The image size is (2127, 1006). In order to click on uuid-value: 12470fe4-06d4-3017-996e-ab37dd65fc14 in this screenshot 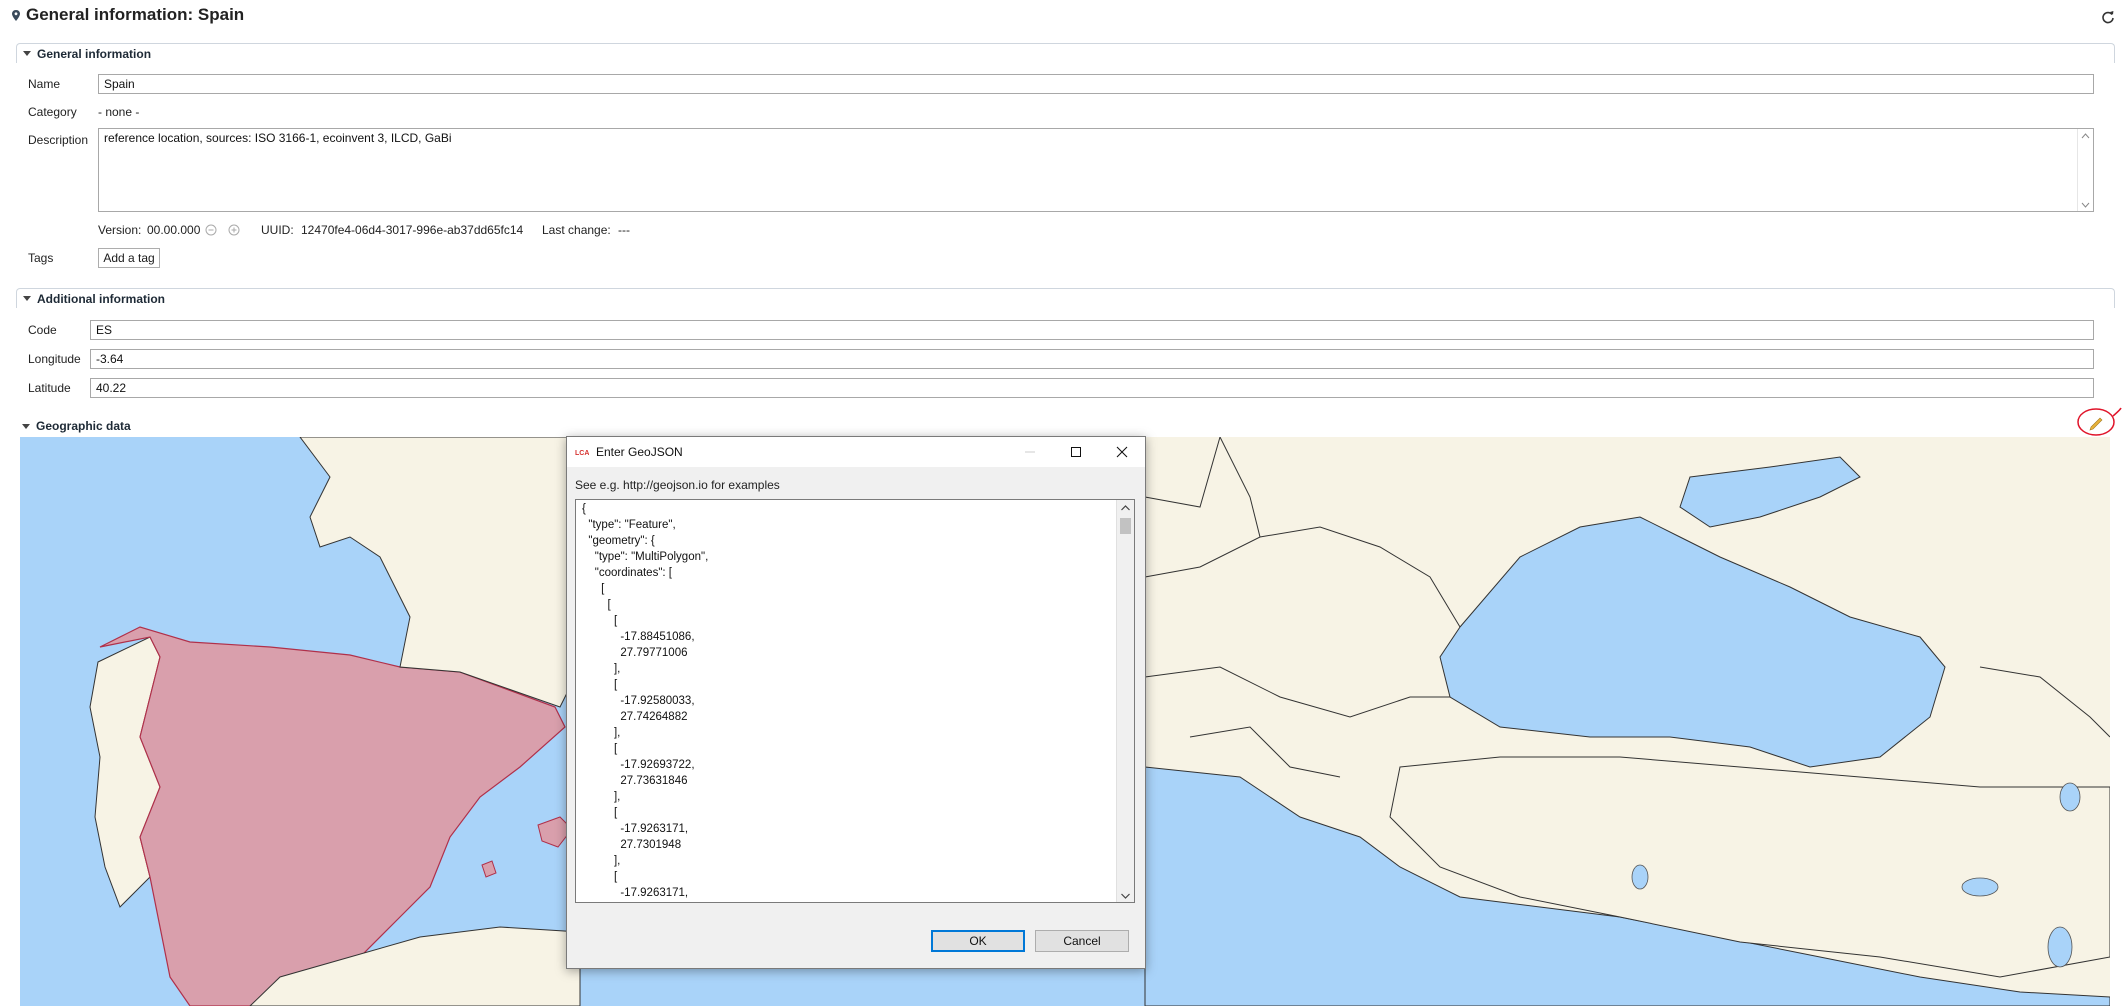, I will do `click(412, 230)`.